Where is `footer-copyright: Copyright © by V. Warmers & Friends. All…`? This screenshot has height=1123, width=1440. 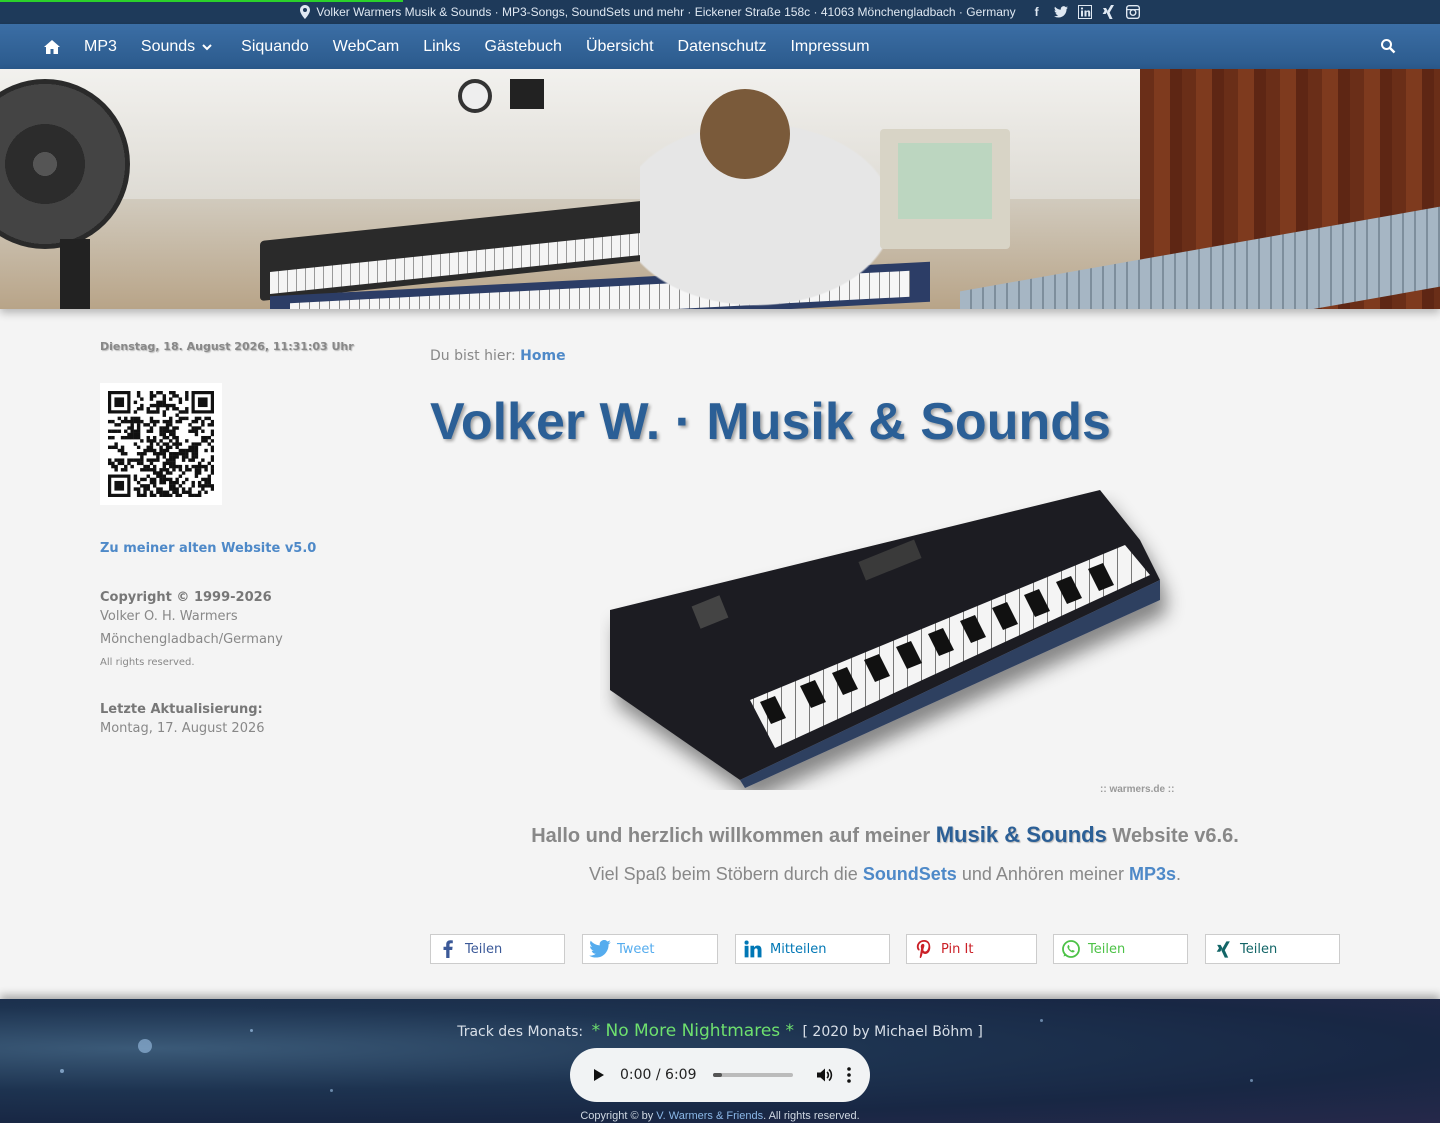 footer-copyright: Copyright © by V. Warmers & Friends. All… is located at coordinates (720, 1116).